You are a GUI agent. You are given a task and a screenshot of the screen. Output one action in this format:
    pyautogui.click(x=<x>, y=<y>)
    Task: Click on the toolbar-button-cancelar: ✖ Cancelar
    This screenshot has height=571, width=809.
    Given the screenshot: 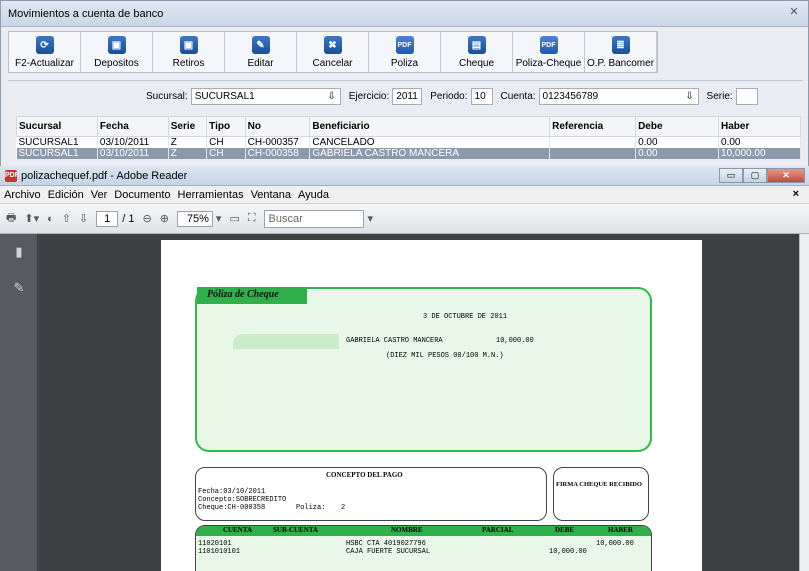 What is the action you would take?
    pyautogui.click(x=333, y=52)
    